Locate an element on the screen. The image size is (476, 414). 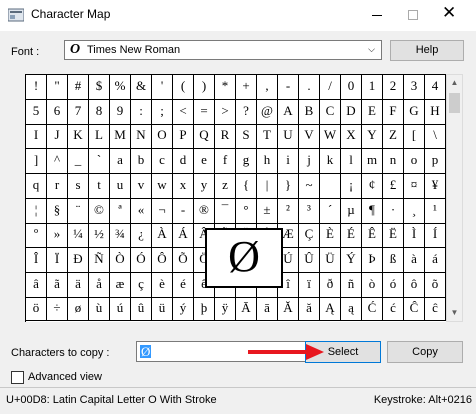
grid-cell: Á is located at coordinates (183, 236).